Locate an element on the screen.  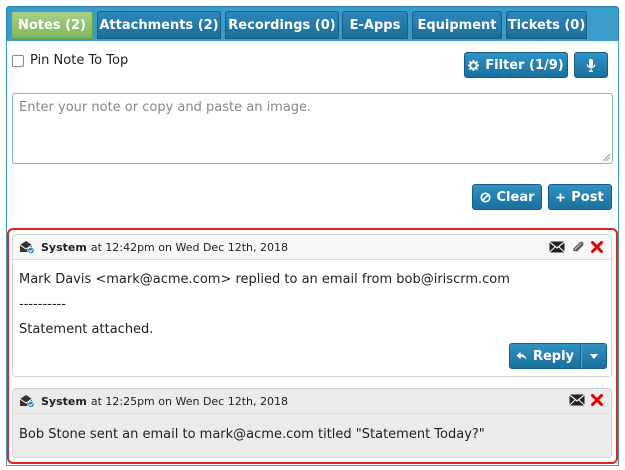
reply-label: Reply is located at coordinates (553, 356).